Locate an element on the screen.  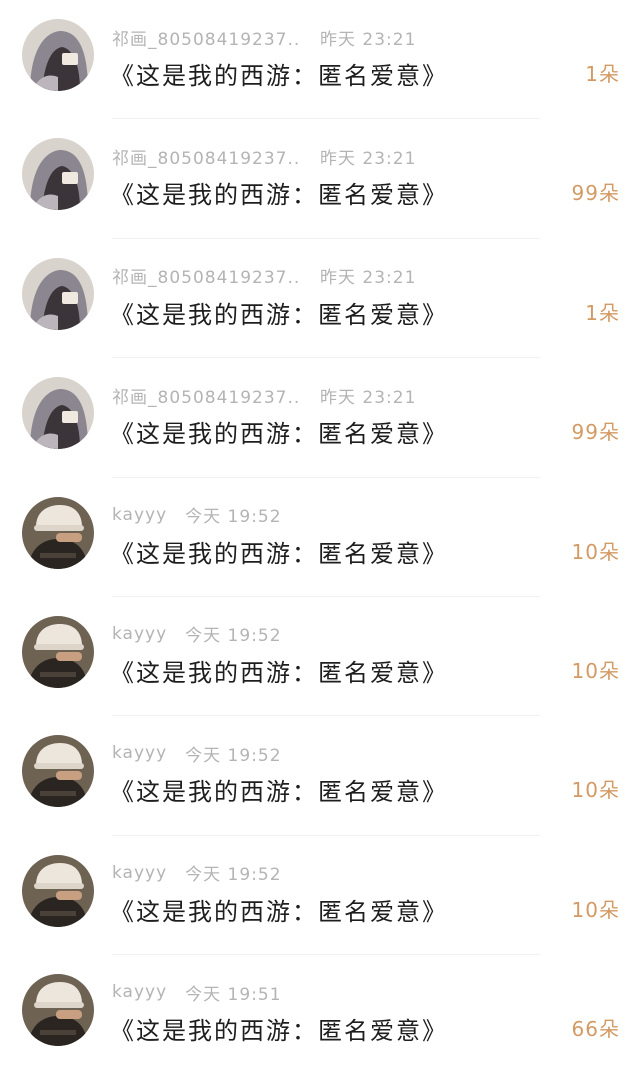
gift-time: 今天 19:51 is located at coordinates (233, 994).